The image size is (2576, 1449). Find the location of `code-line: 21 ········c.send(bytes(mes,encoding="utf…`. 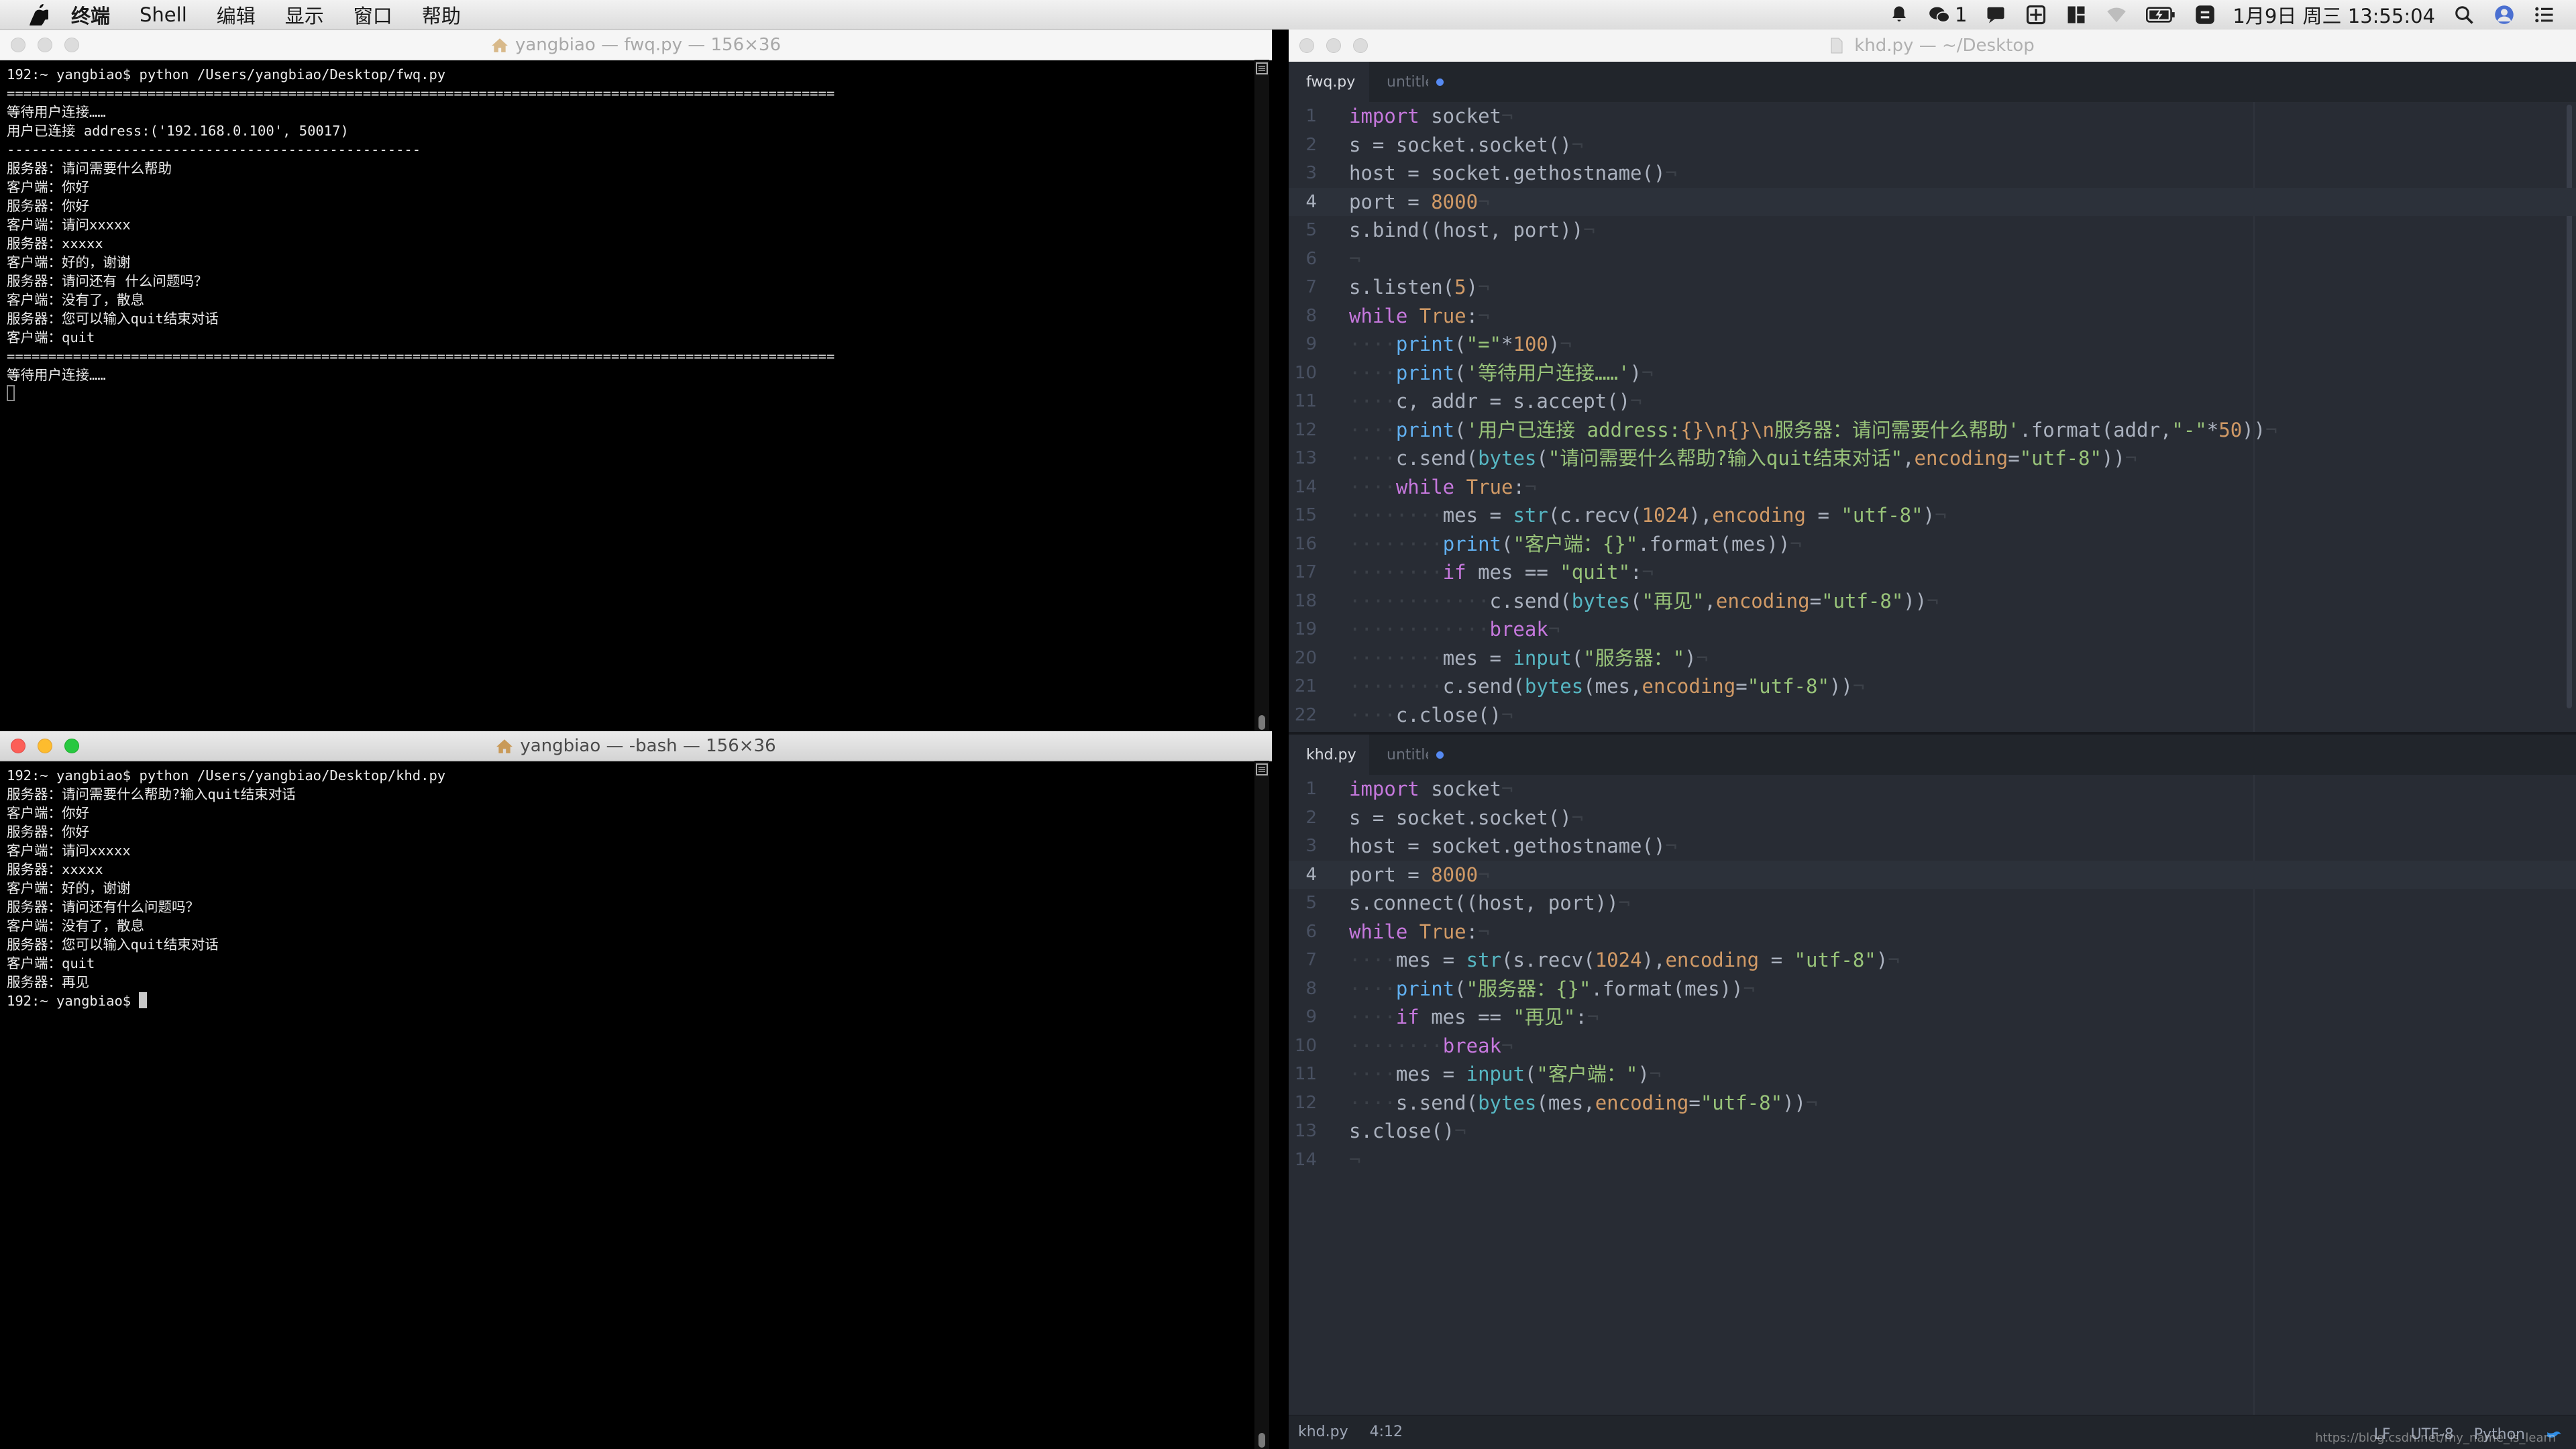

code-line: 21 ········c.send(bytes(mes,encoding="utf… is located at coordinates (1932, 686).